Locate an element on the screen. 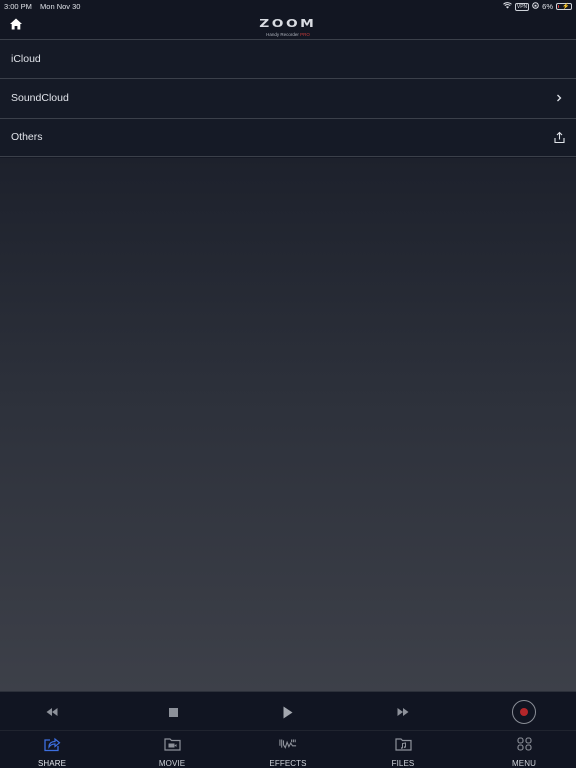 This screenshot has height=768, width=576. rewind-icon is located at coordinates (52, 712).